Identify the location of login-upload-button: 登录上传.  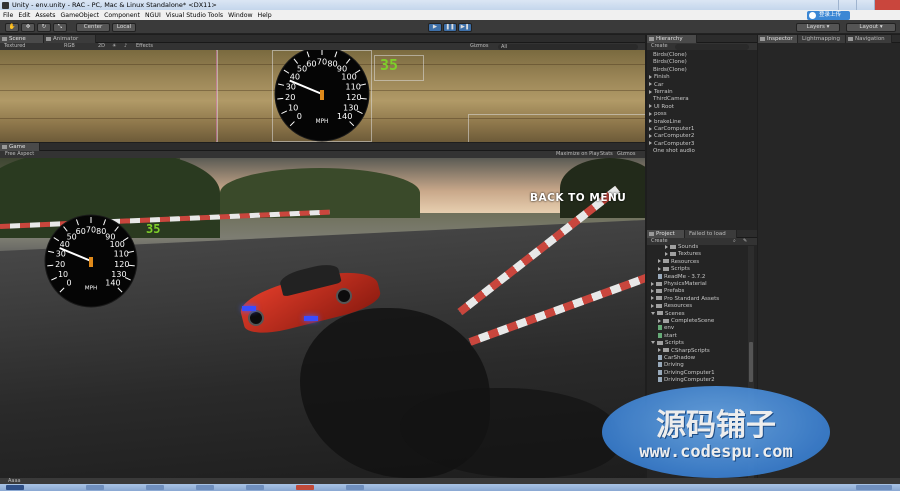
(828, 15).